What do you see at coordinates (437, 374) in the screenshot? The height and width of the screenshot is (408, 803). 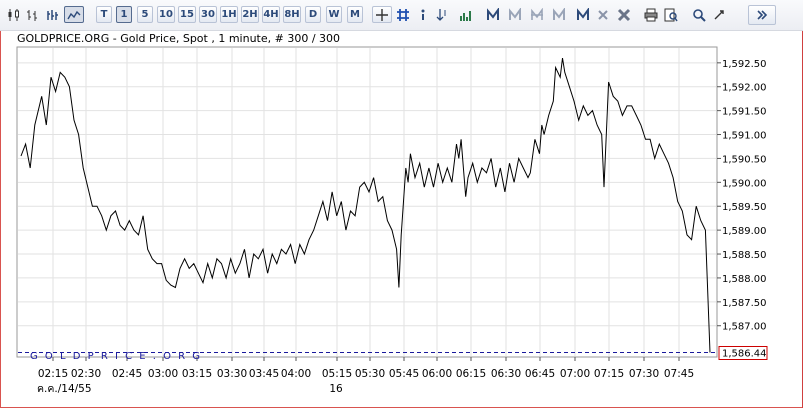 I see `x-tick-label: 06:00` at bounding box center [437, 374].